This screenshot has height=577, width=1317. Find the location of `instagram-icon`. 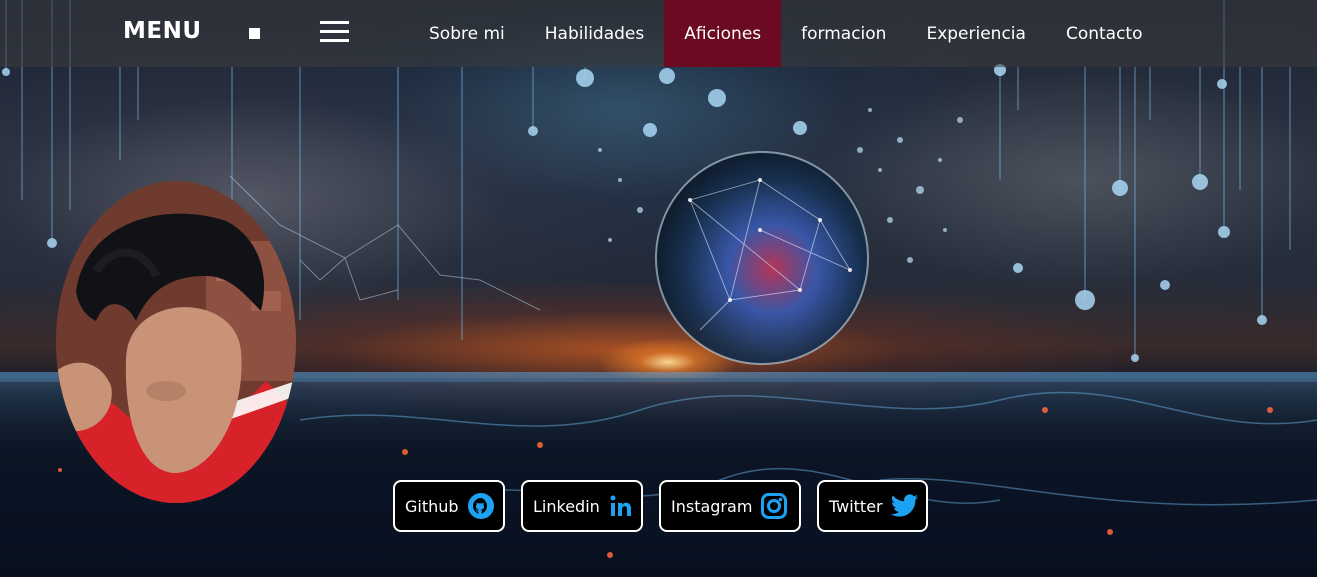

instagram-icon is located at coordinates (774, 506).